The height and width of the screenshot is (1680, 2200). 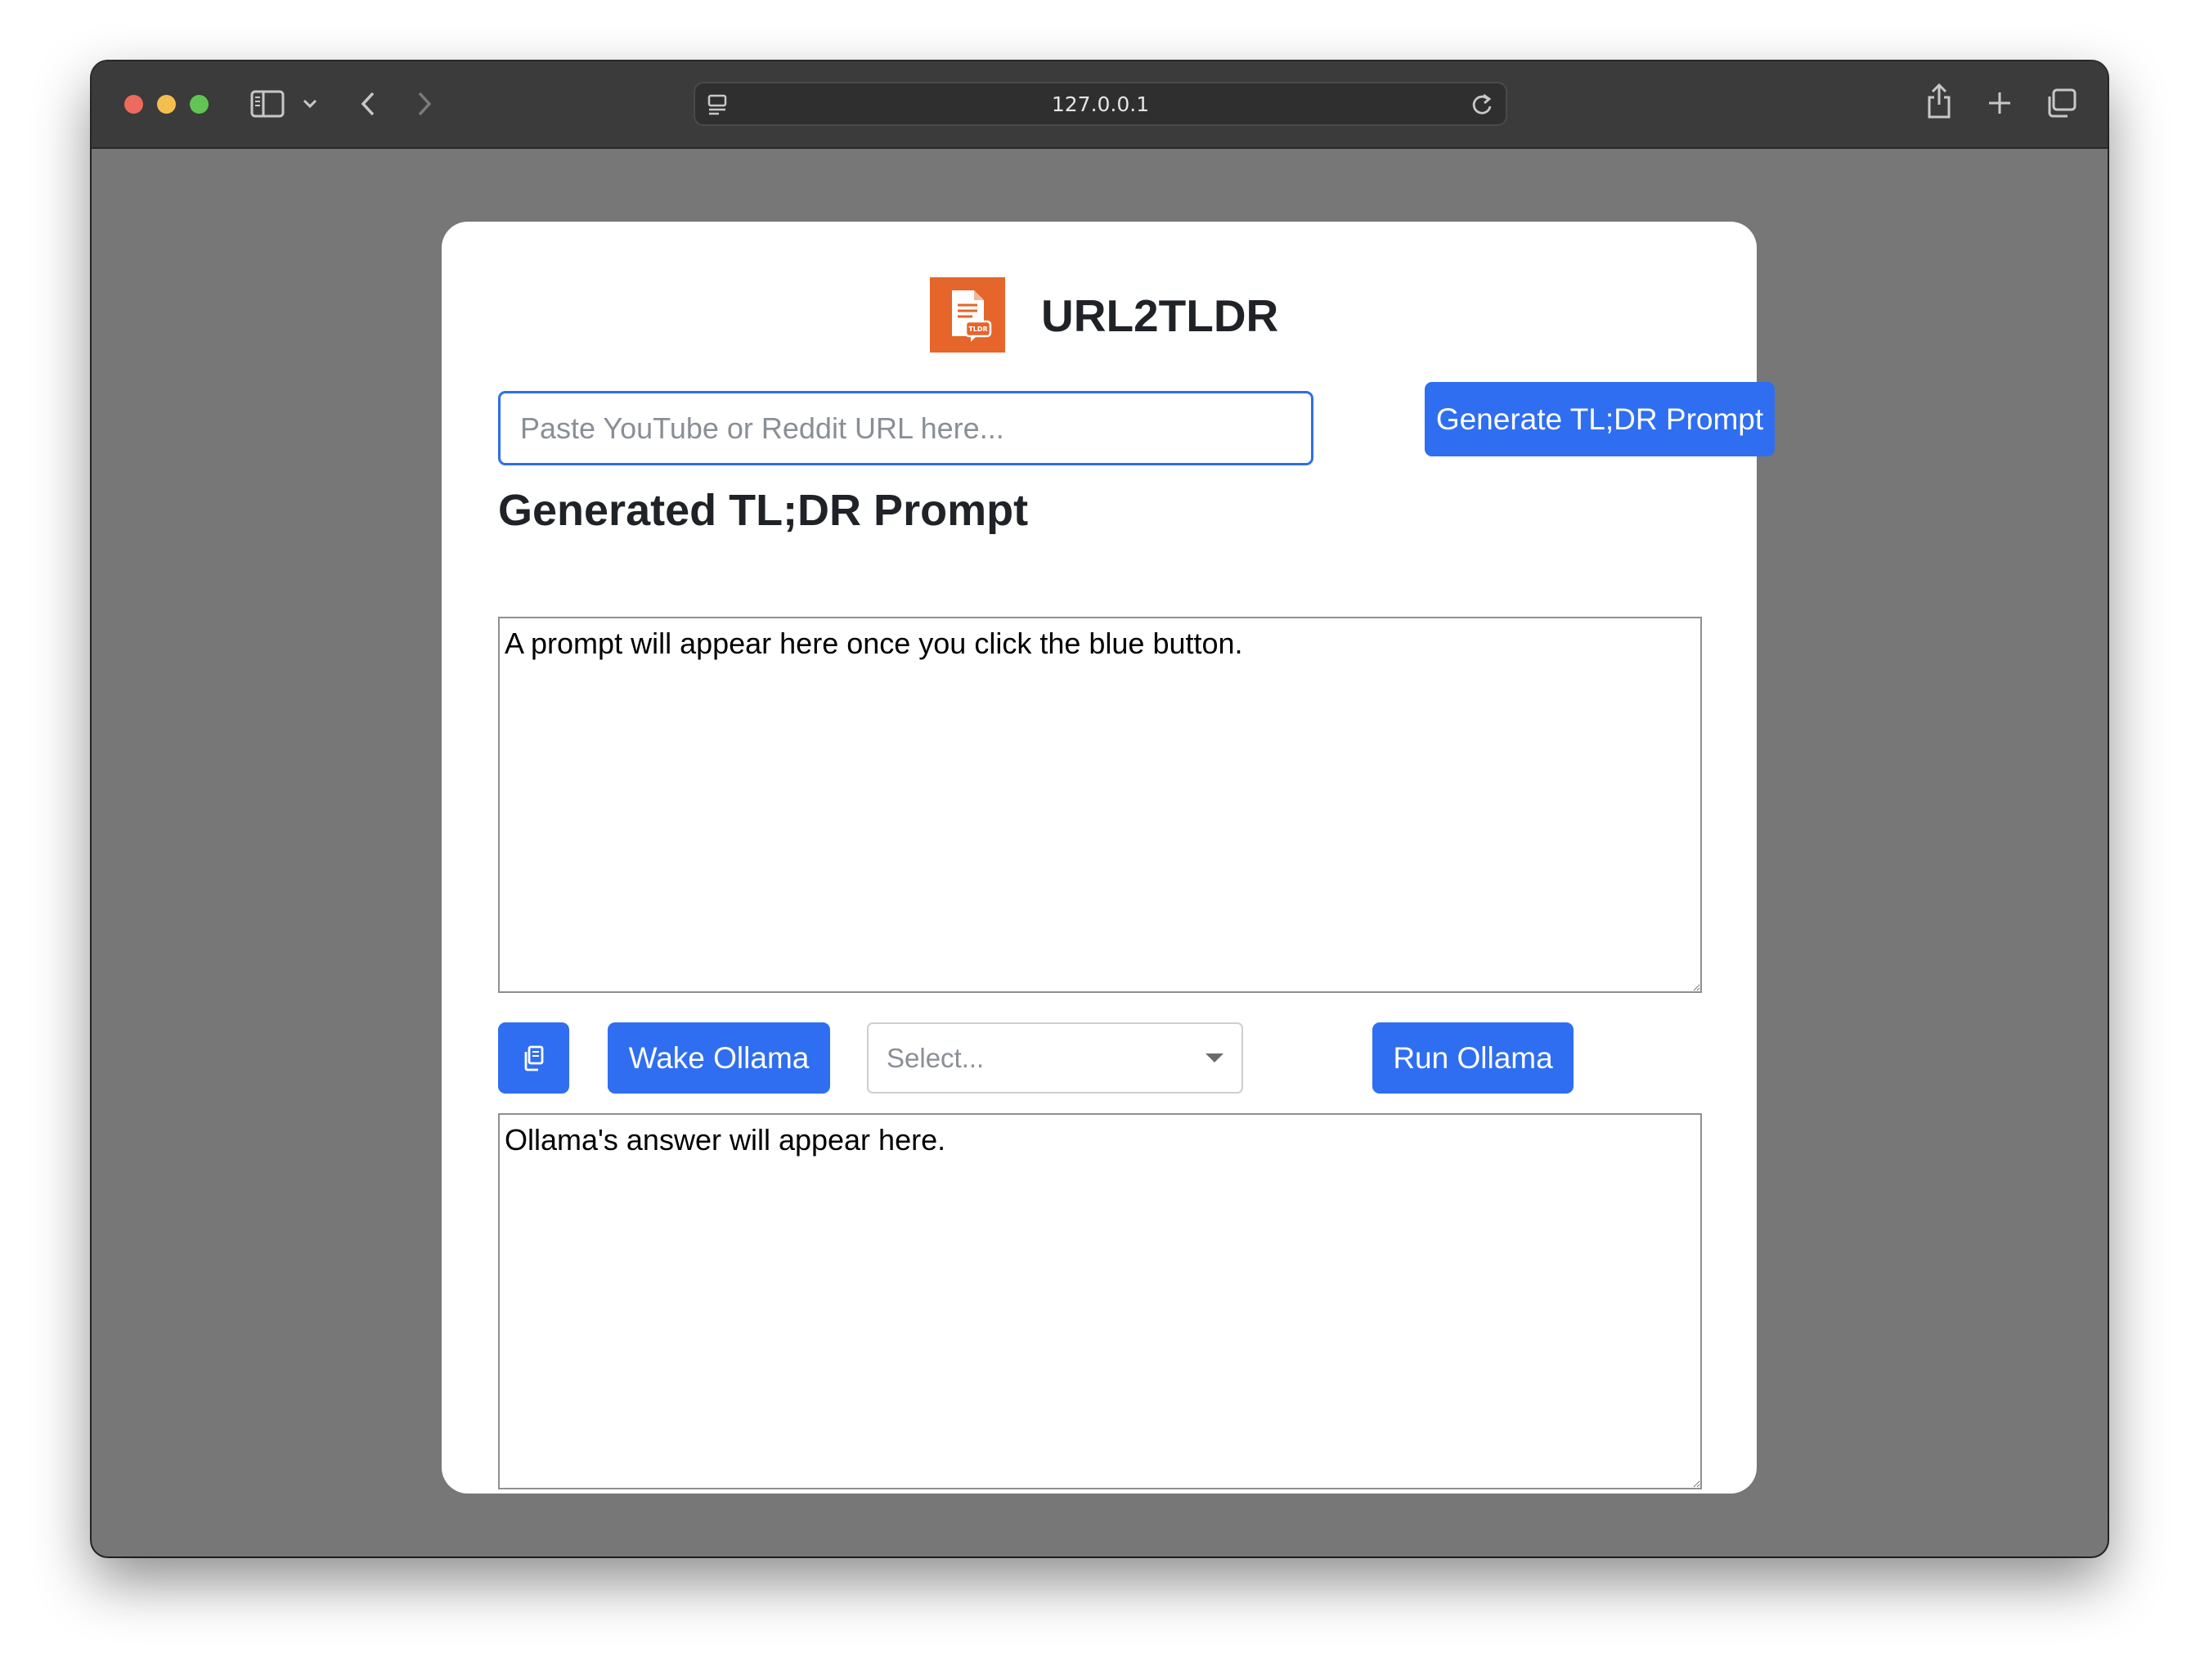 What do you see at coordinates (368, 104) in the screenshot?
I see `back-arrow-icon` at bounding box center [368, 104].